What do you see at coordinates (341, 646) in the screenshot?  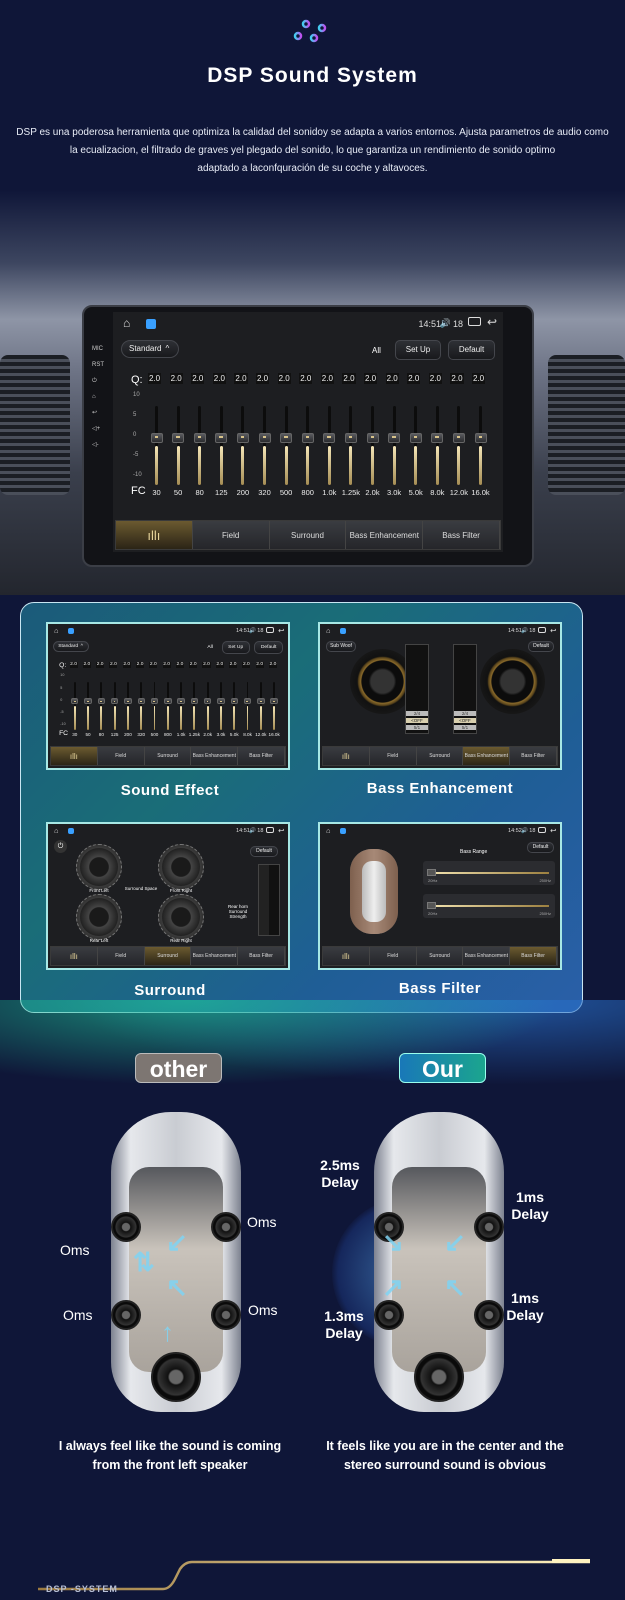 I see `subwoof-button: Sub Woof` at bounding box center [341, 646].